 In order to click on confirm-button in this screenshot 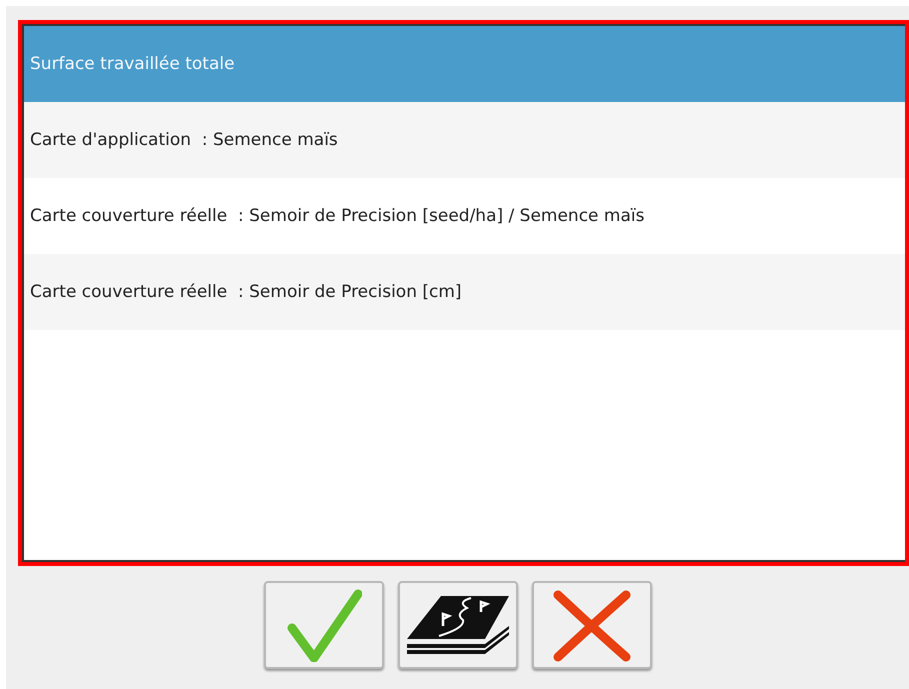, I will do `click(324, 625)`.